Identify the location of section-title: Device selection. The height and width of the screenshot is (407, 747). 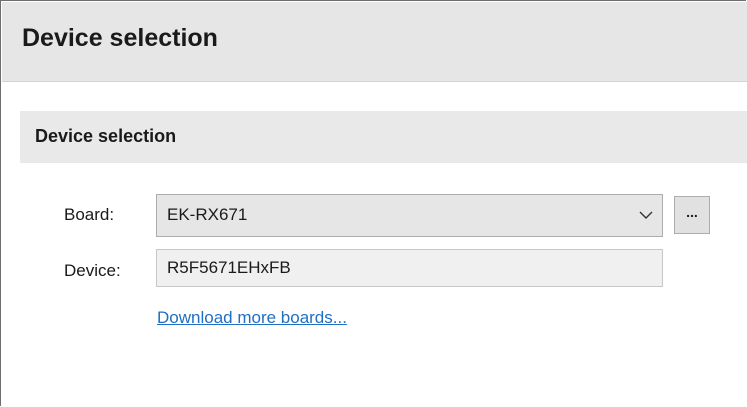
(106, 136).